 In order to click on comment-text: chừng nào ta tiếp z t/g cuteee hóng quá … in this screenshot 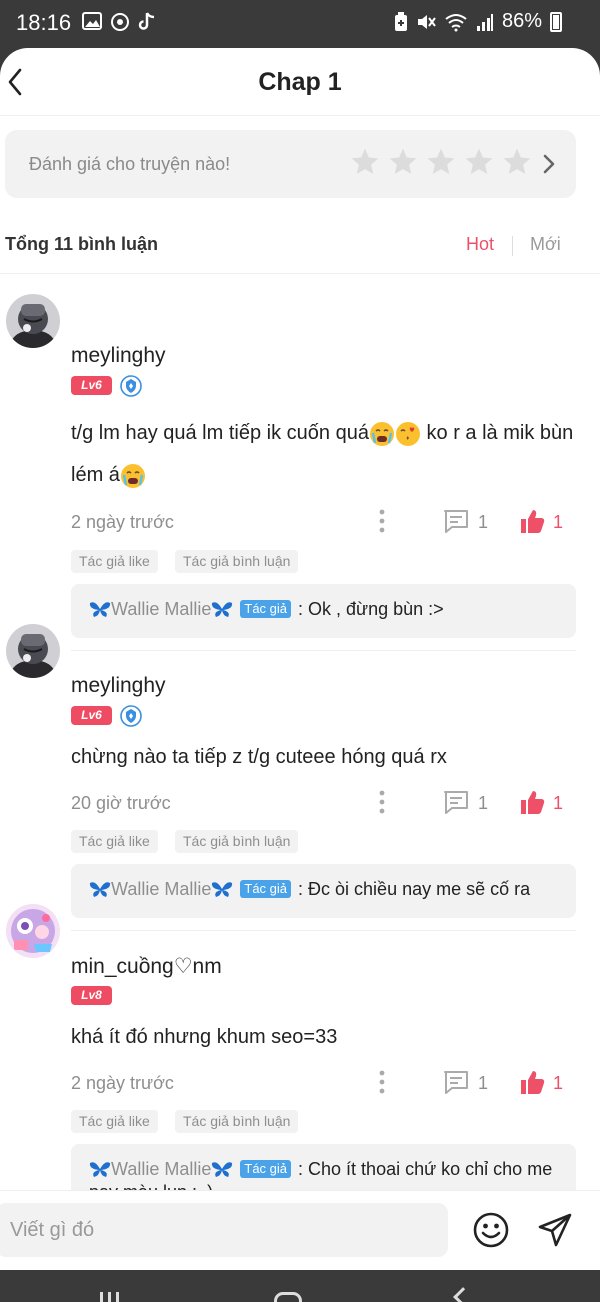, I will do `click(259, 757)`.